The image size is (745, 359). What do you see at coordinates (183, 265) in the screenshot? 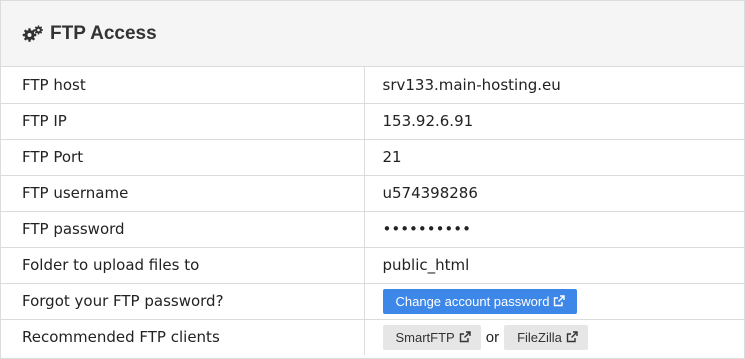
I see `row-label: Folder to upload files to` at bounding box center [183, 265].